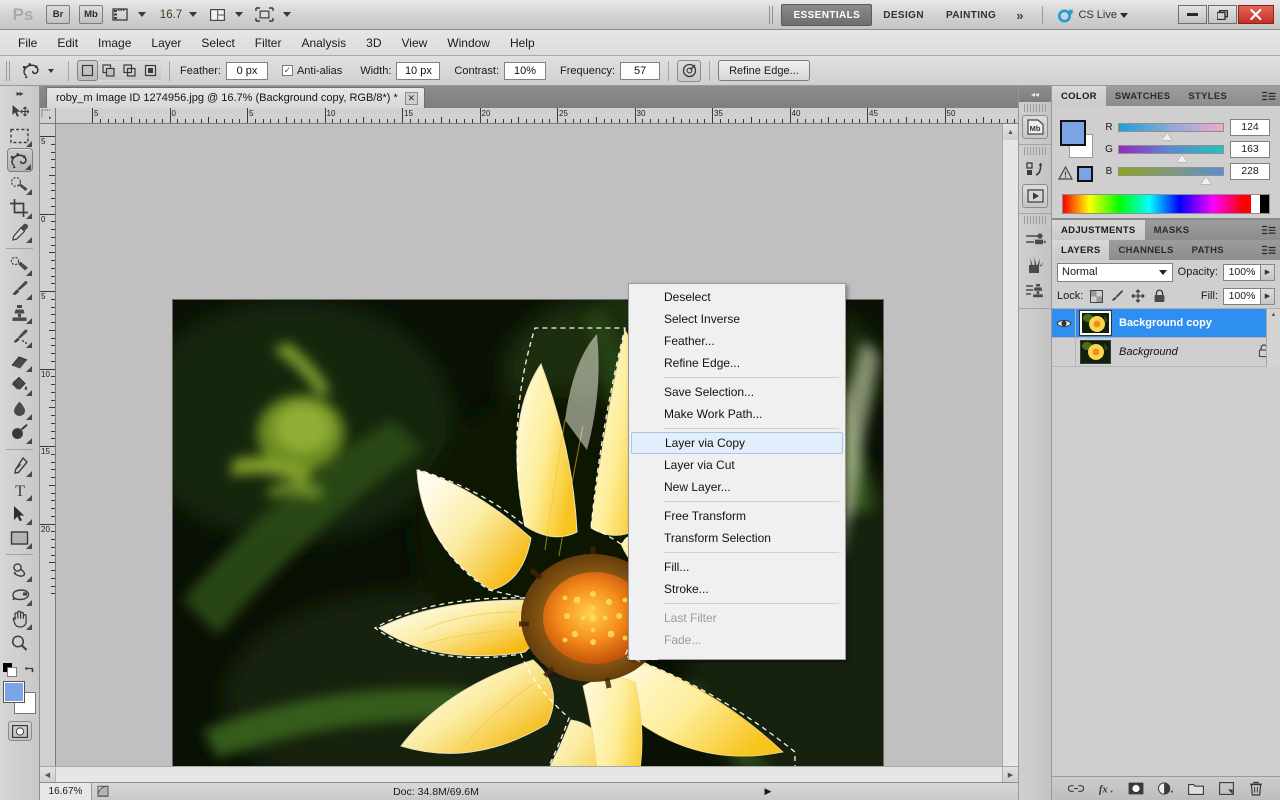  What do you see at coordinates (20, 466) in the screenshot?
I see `tool-pen` at bounding box center [20, 466].